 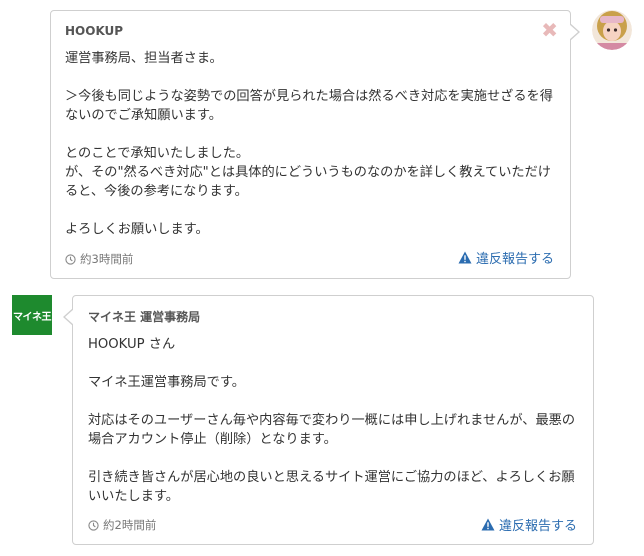 I want to click on user-avatar-image, so click(x=612, y=30).